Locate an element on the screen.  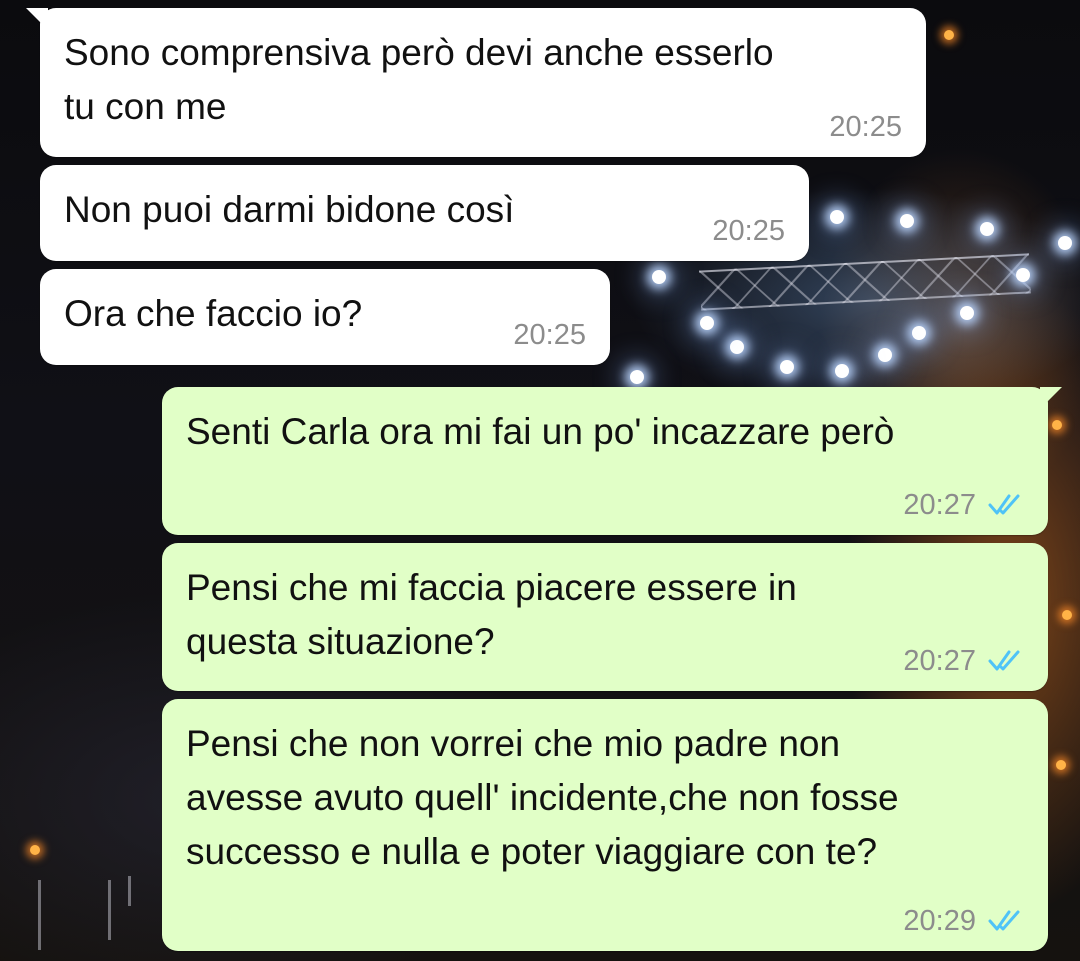
incoming-message: Ora che faccio io? 20:25 is located at coordinates (325, 317).